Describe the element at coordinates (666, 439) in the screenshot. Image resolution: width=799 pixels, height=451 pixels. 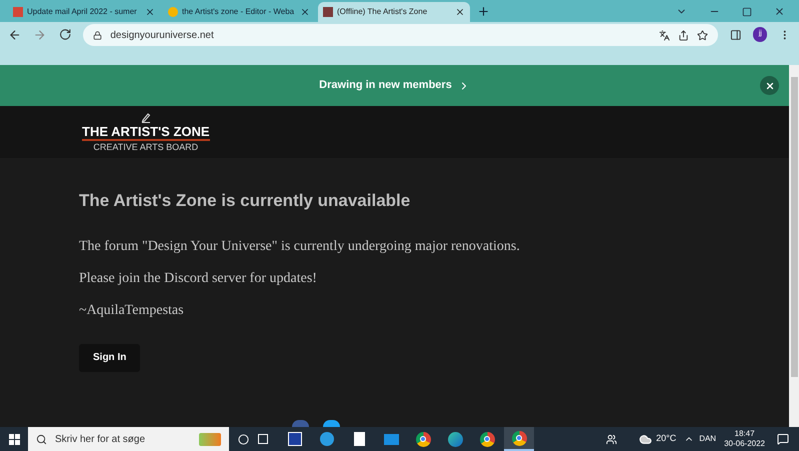
I see `temperature-text: 20°C` at that location.